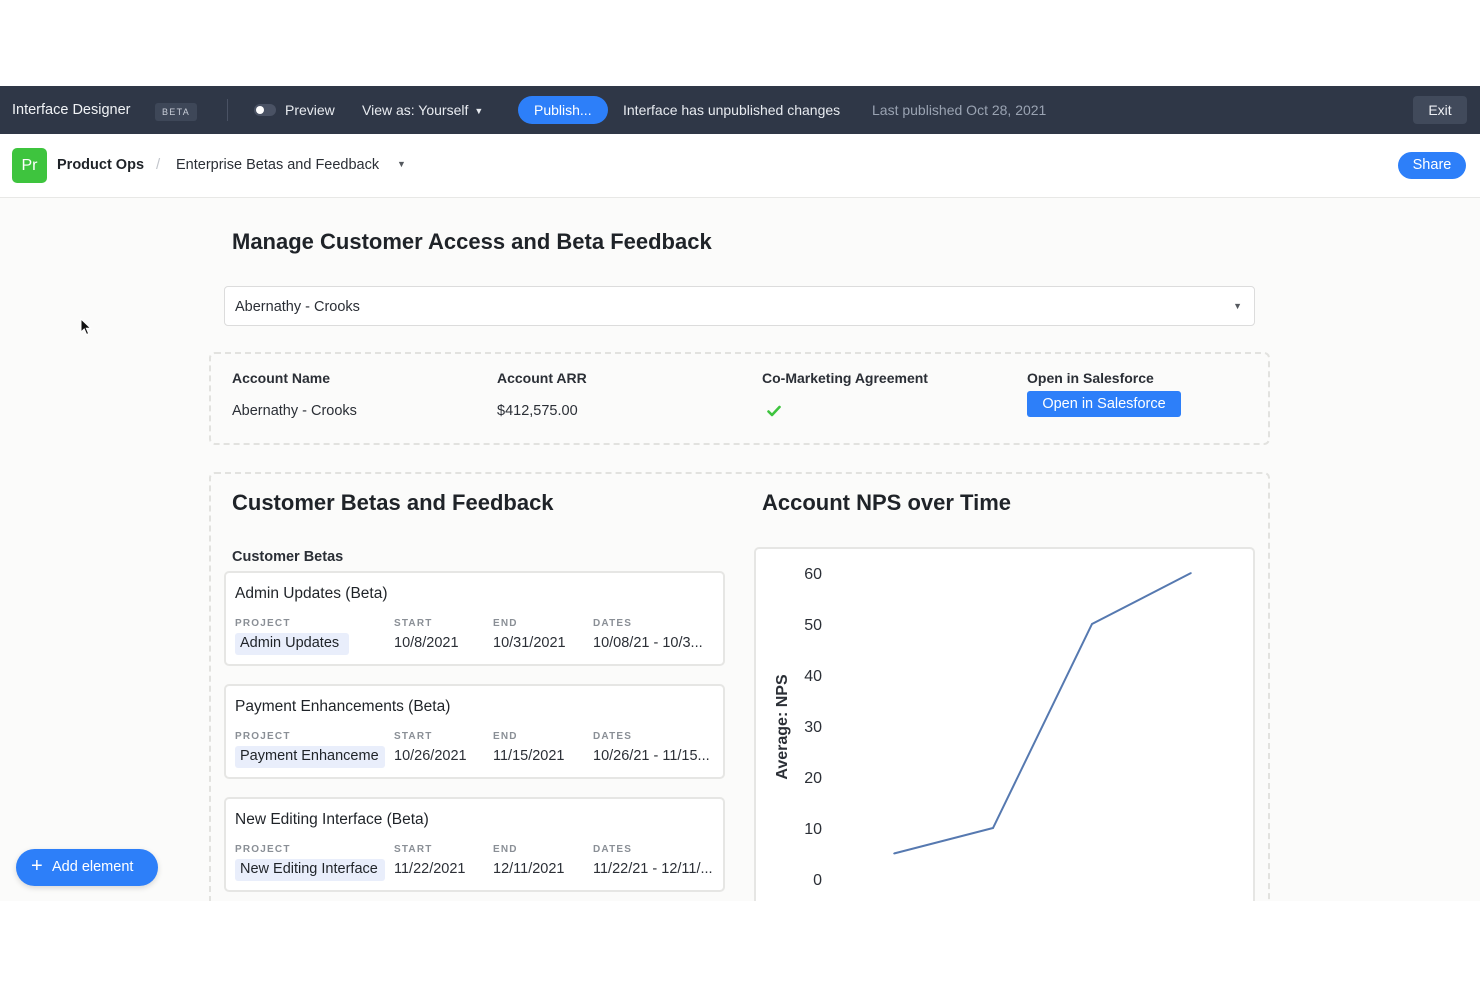  What do you see at coordinates (415, 110) in the screenshot?
I see `view-as-label: View as: Yourself` at bounding box center [415, 110].